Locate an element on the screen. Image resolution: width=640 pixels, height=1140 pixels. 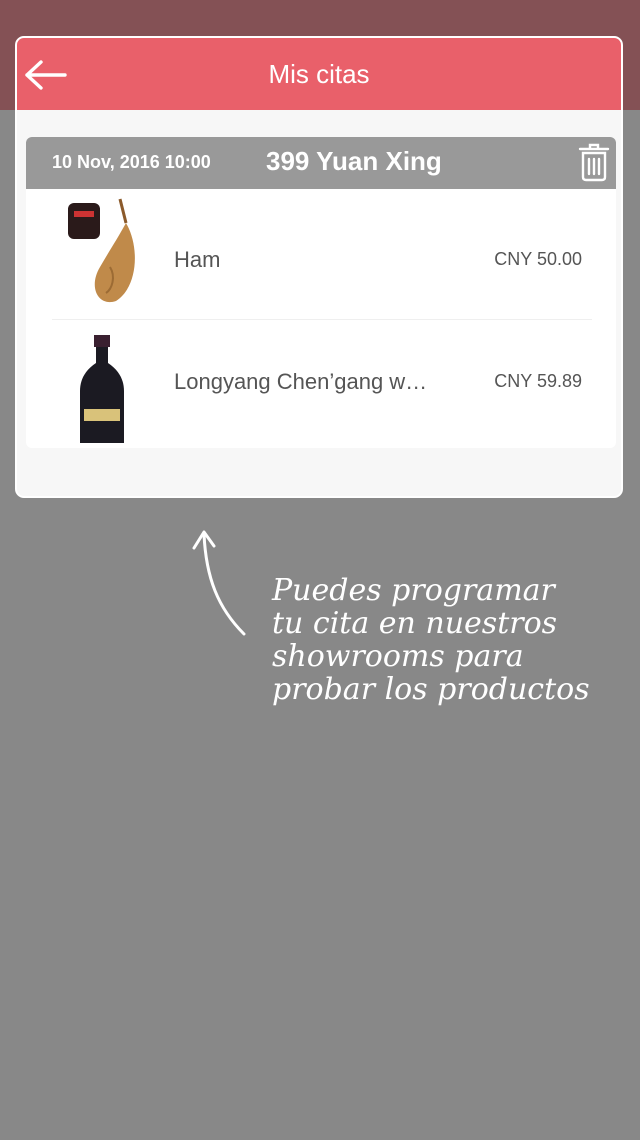
back-arrow-icon is located at coordinates (45, 75).